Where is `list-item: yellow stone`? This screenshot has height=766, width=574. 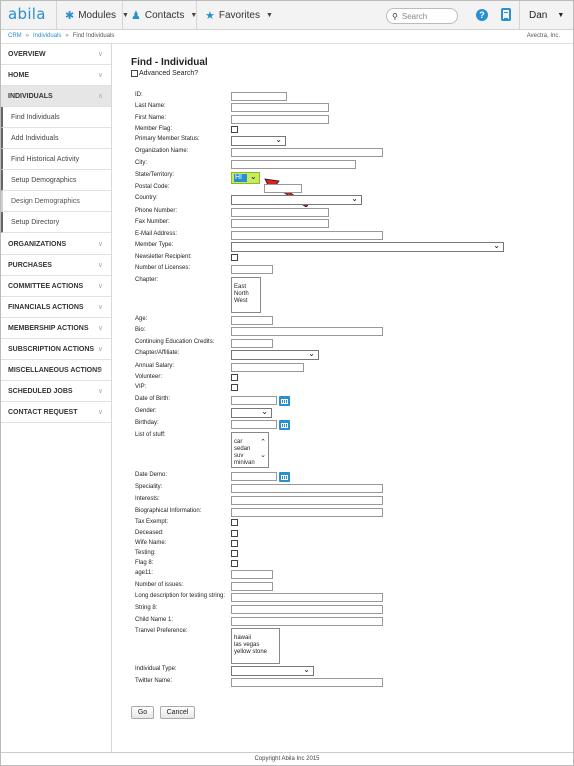
list-item: yellow stone is located at coordinates (255, 652).